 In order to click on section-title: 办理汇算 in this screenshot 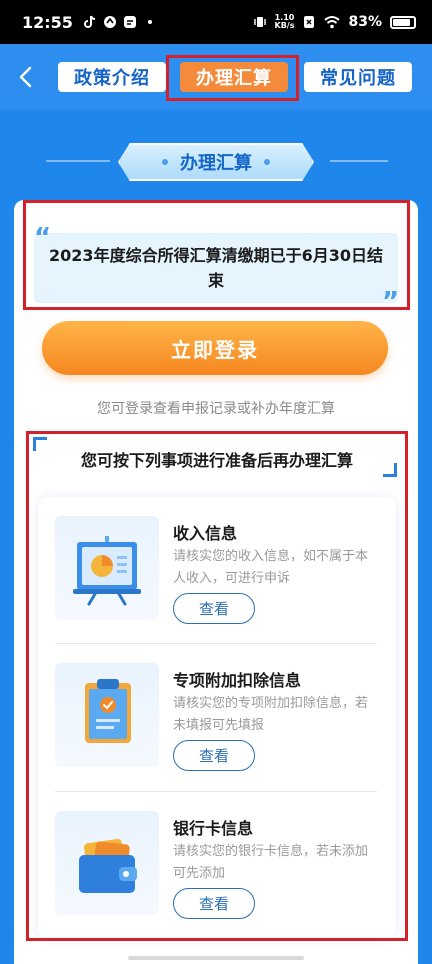, I will do `click(216, 163)`.